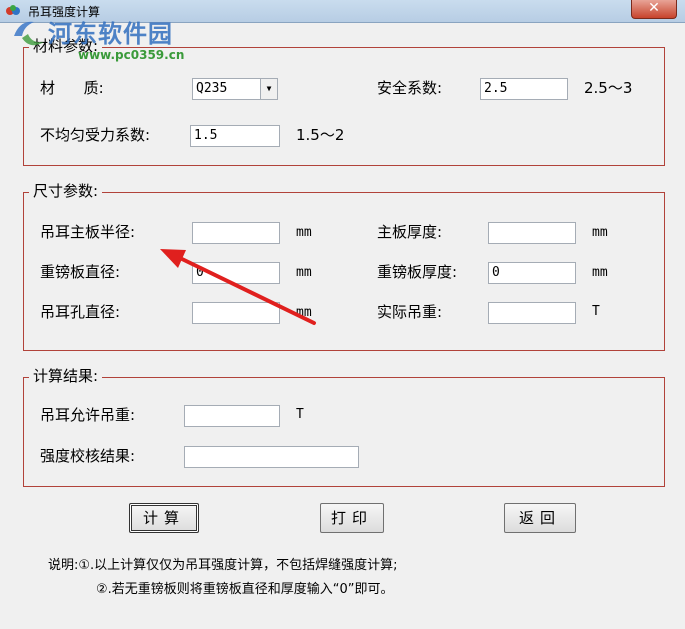 This screenshot has width=685, height=629. What do you see at coordinates (352, 518) in the screenshot?
I see `print-button: 打印` at bounding box center [352, 518].